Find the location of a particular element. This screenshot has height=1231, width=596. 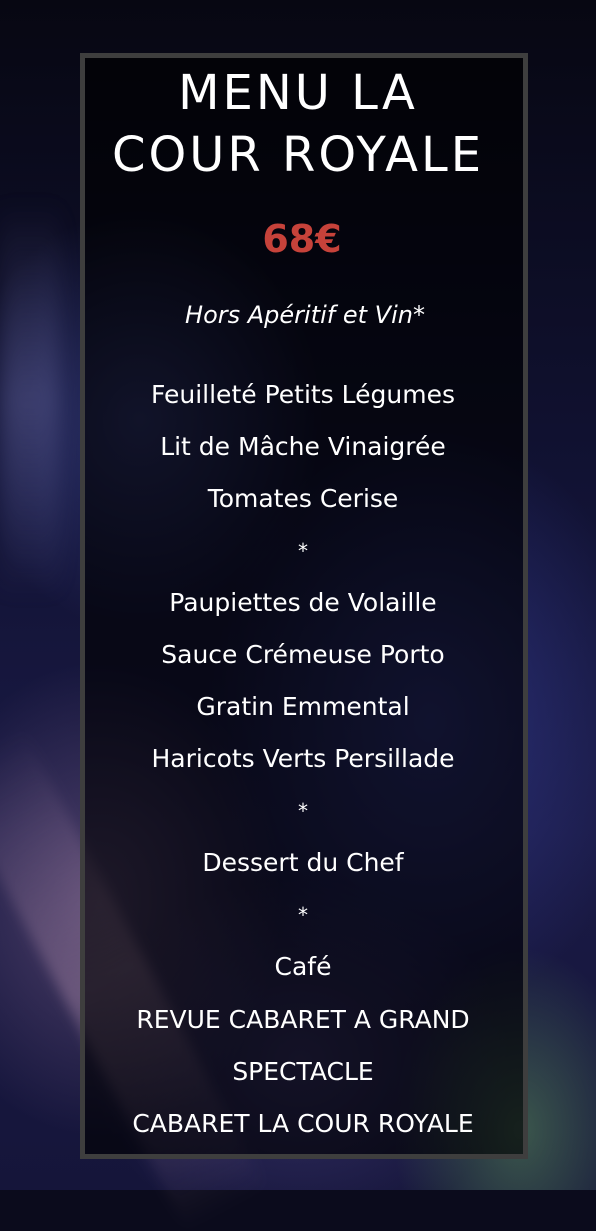

menu-item: Lit de Mâche Vinaigrée is located at coordinates (303, 446).